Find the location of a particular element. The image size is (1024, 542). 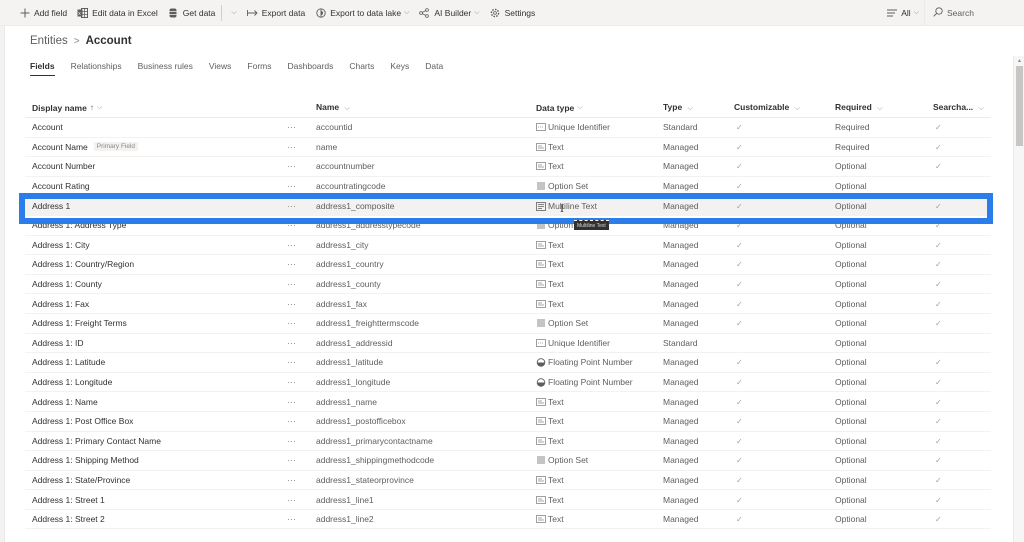

breadcrumb-entities-link: Entities is located at coordinates (49, 41).